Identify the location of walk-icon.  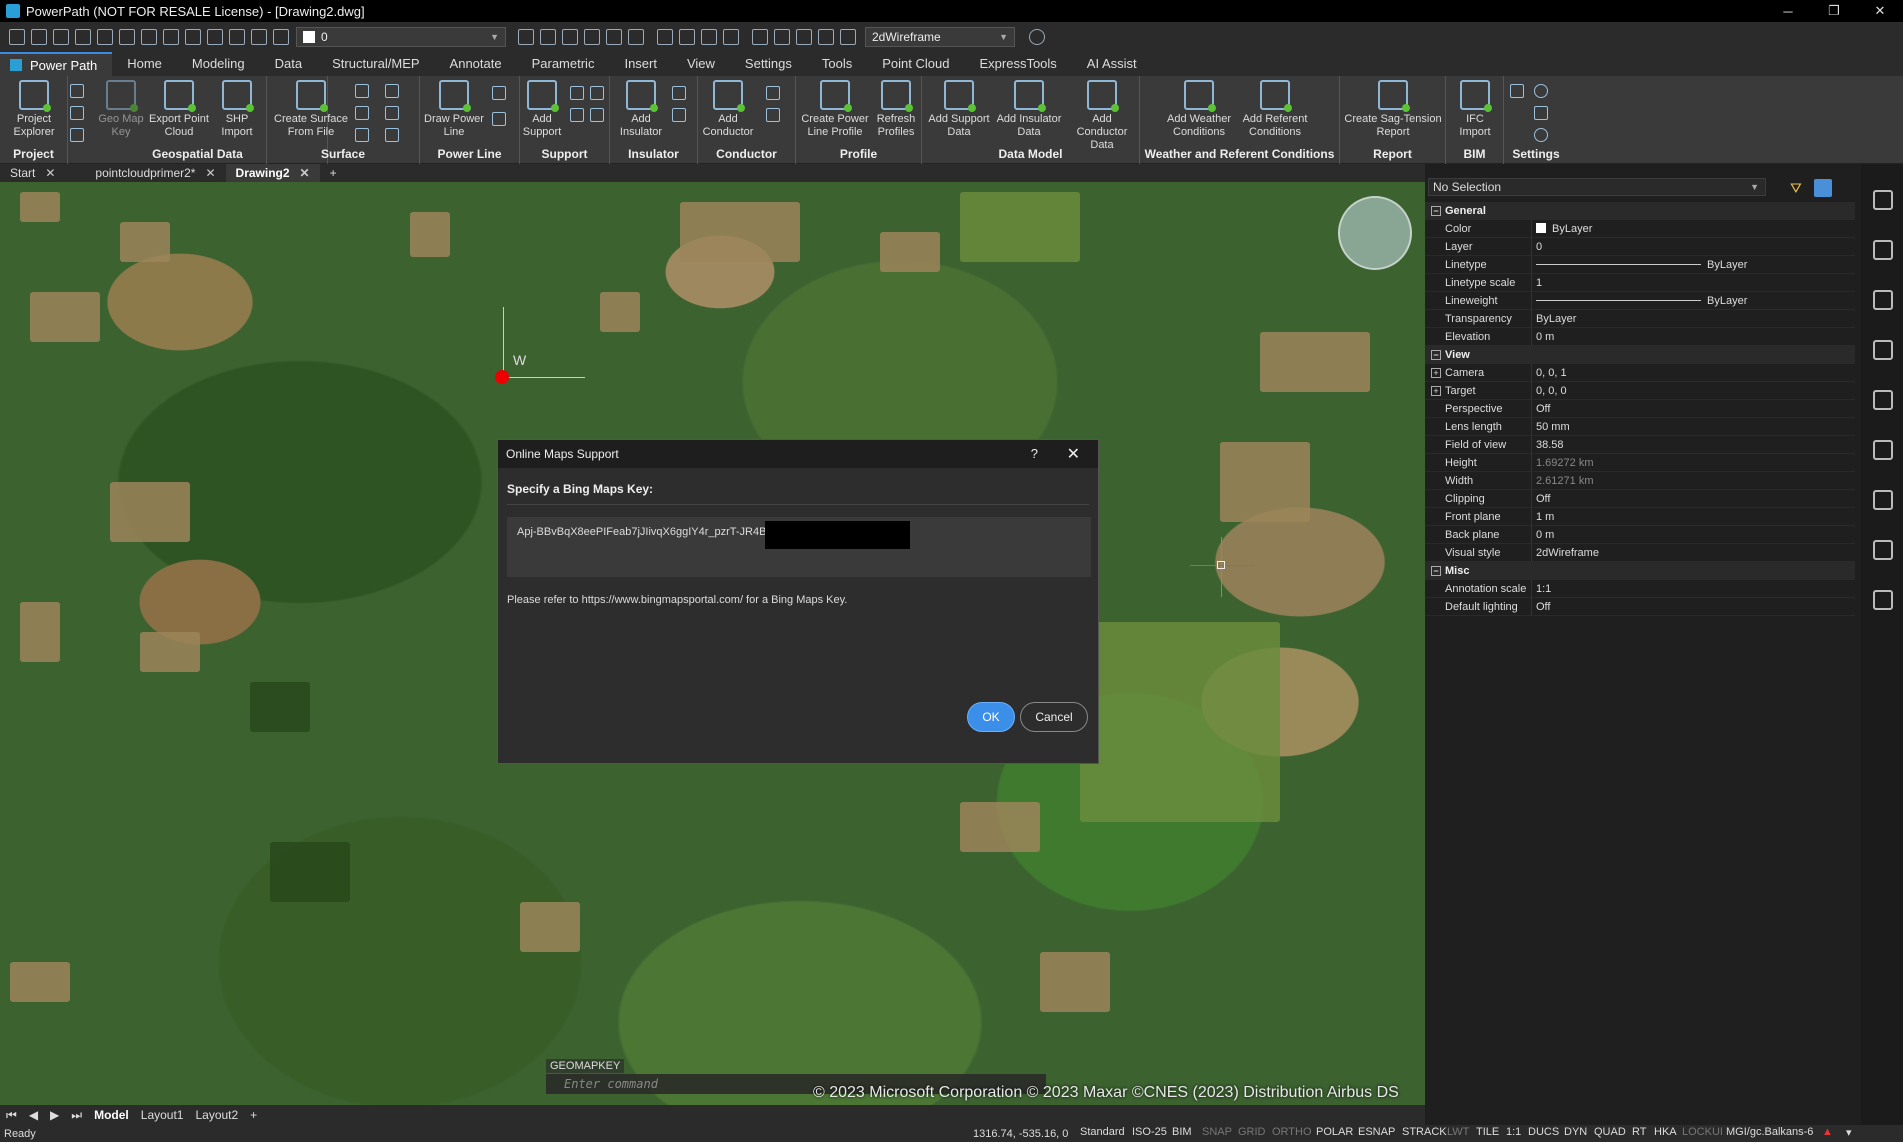
(782, 37).